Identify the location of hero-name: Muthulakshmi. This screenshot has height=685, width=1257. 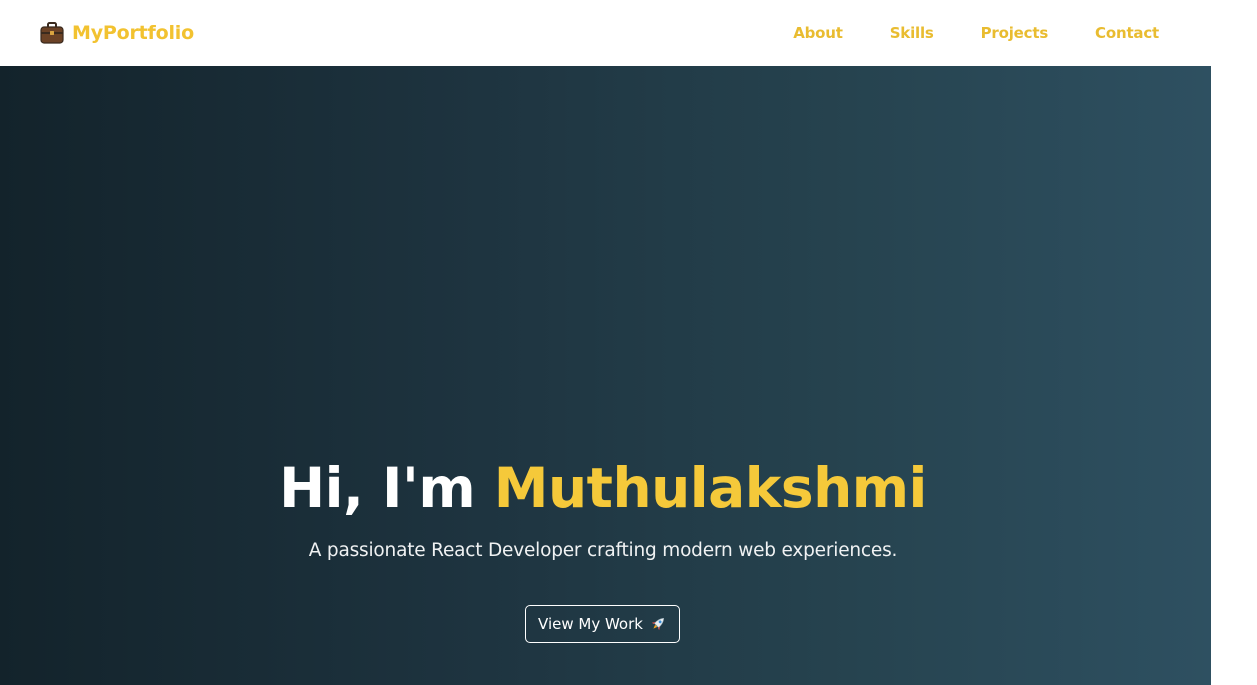
(710, 488).